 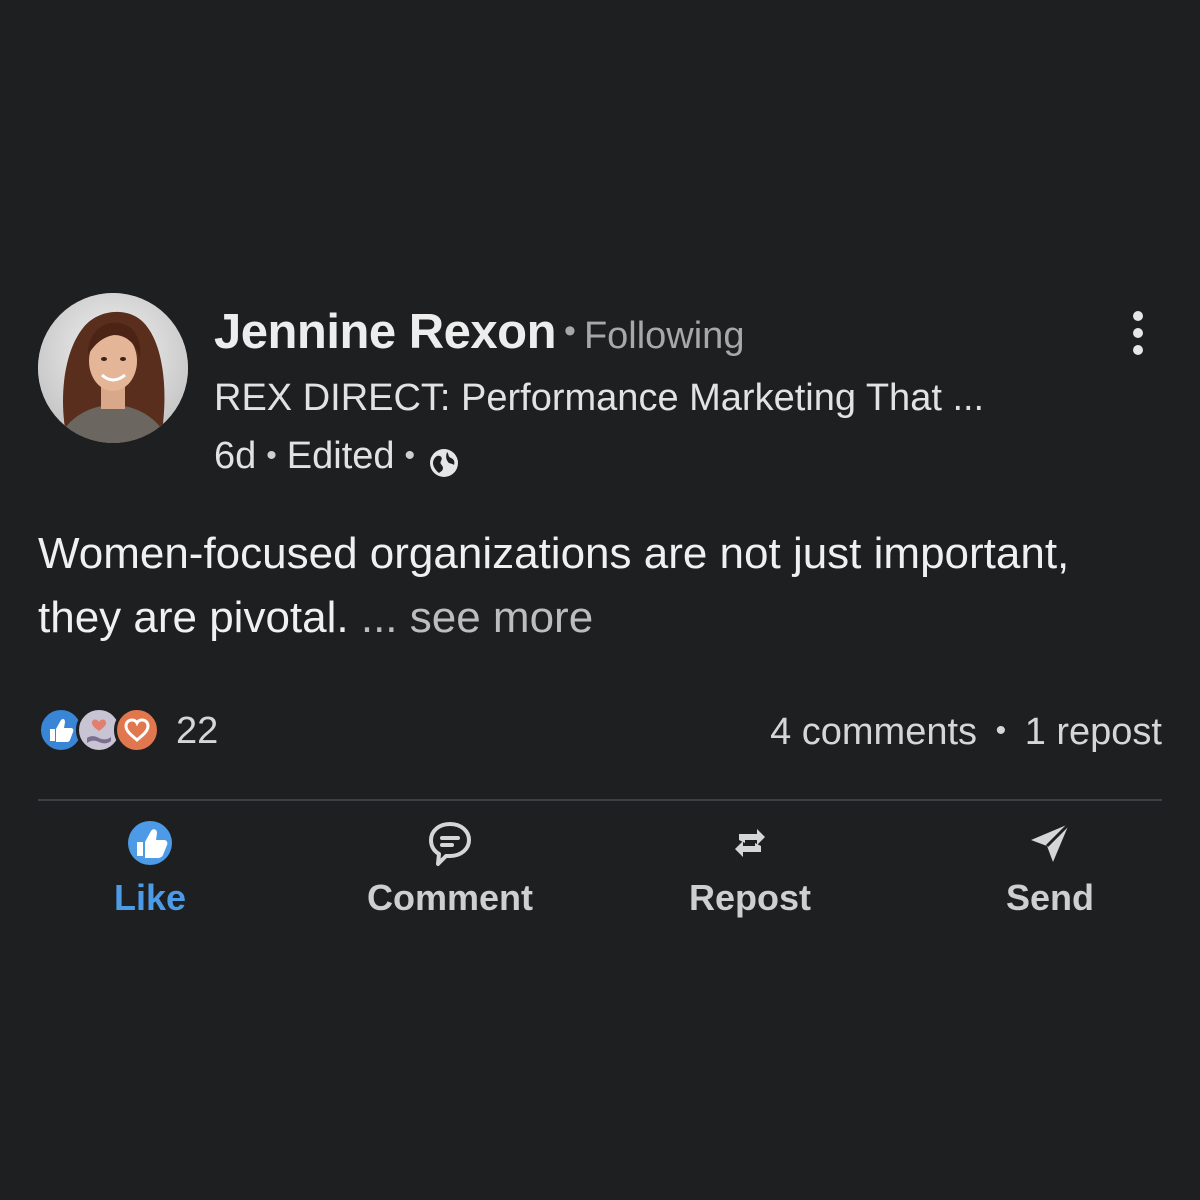 I want to click on divider, so click(x=600, y=800).